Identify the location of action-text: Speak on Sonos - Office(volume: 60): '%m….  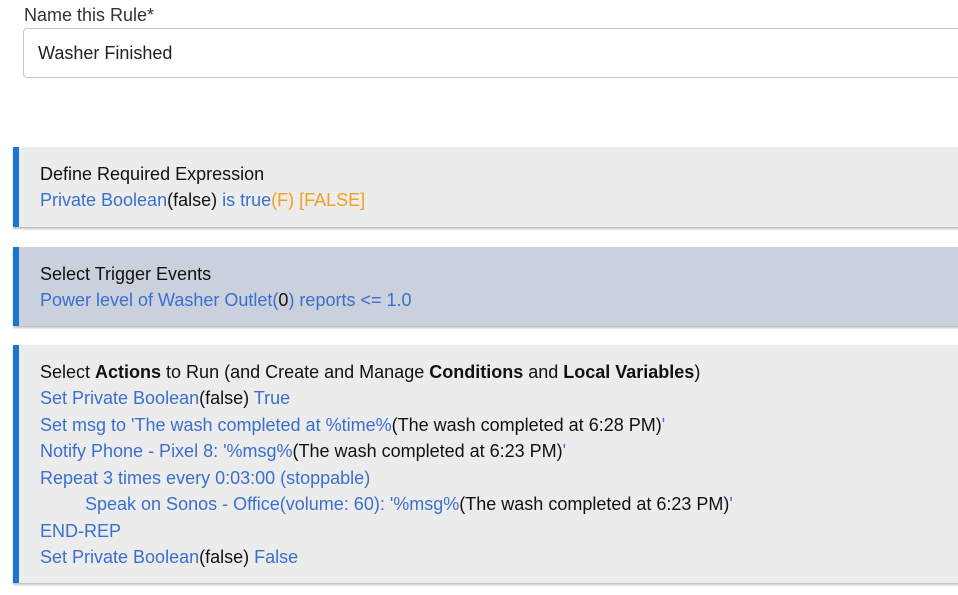
(272, 504).